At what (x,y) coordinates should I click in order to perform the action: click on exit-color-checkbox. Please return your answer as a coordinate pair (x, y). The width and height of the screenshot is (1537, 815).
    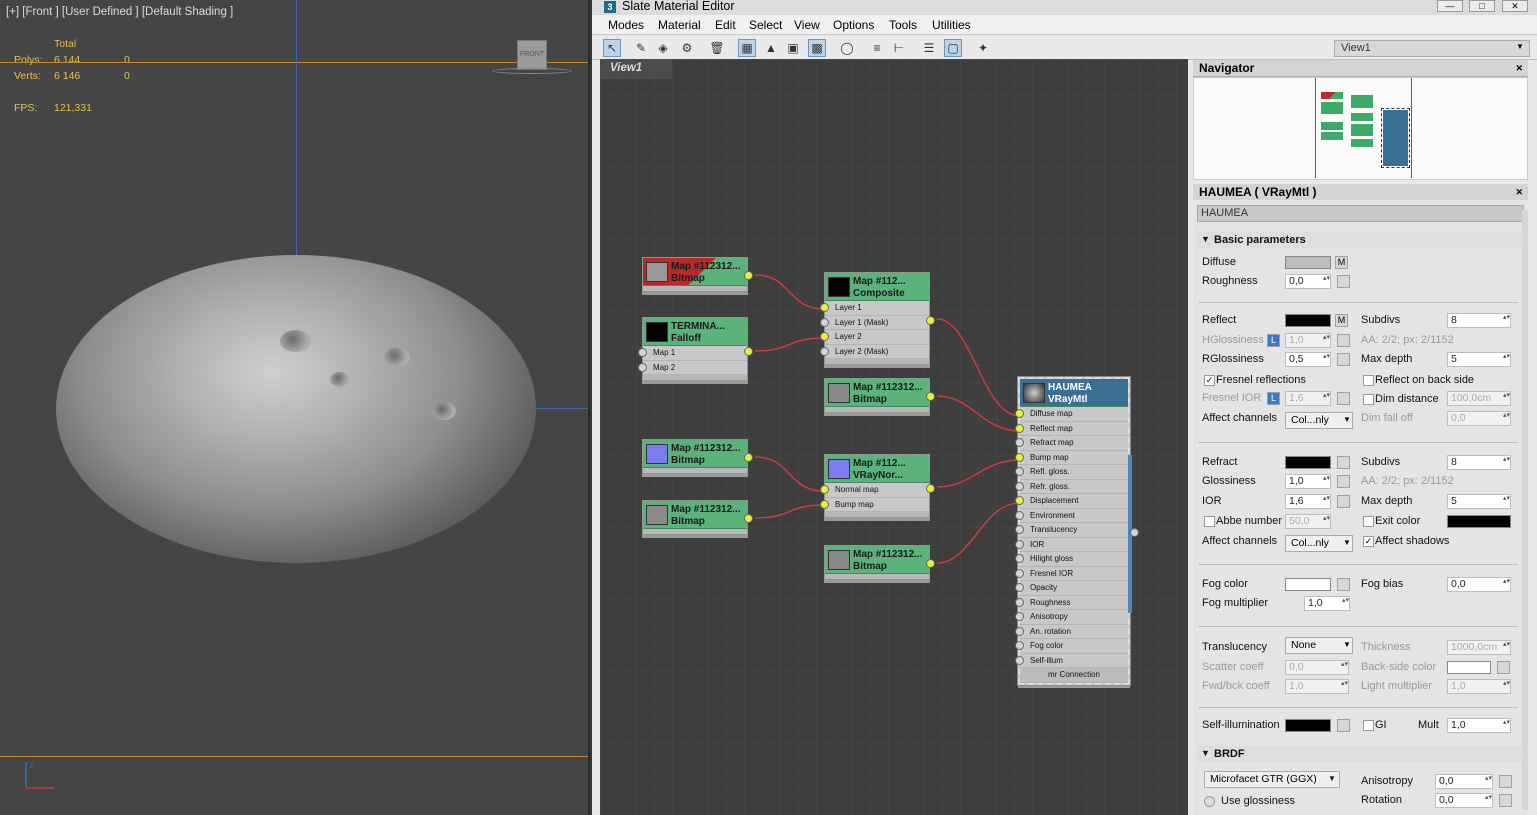
    Looking at the image, I should click on (1368, 521).